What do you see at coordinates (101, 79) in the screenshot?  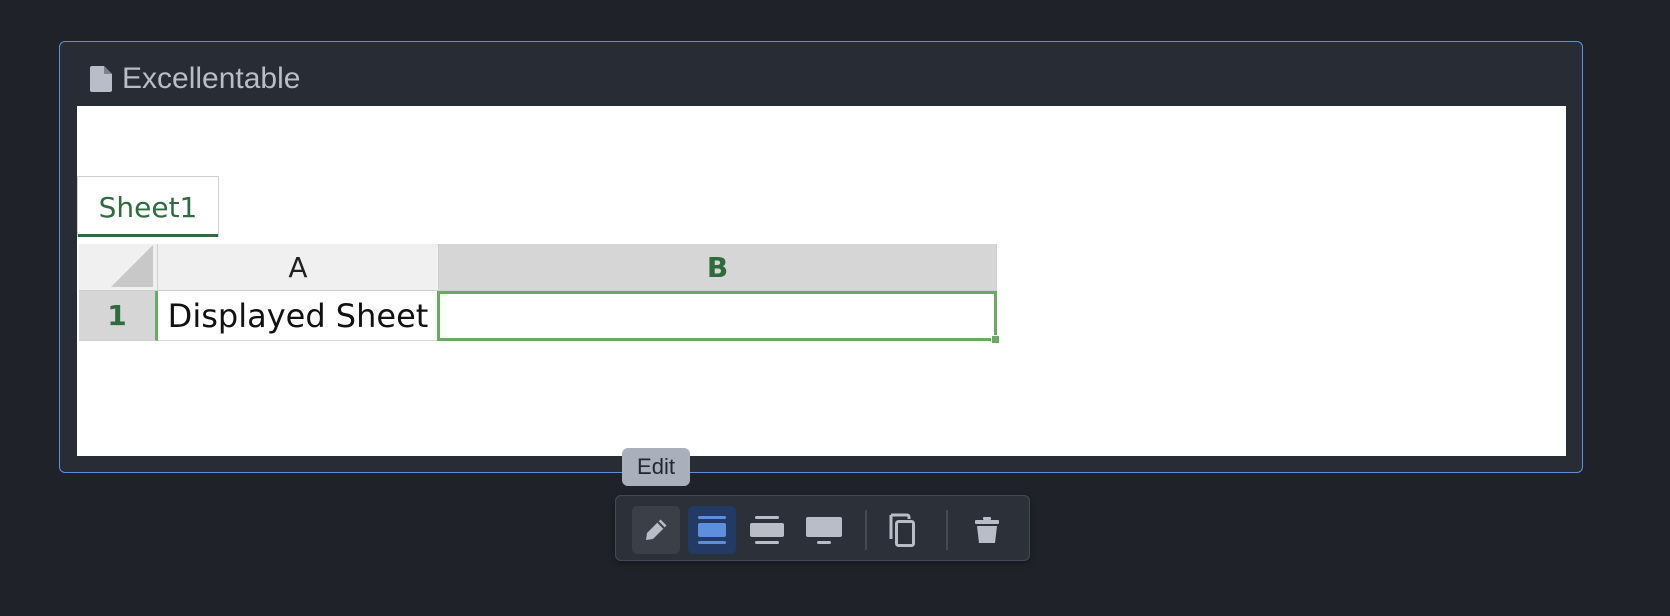 I see `document-icon` at bounding box center [101, 79].